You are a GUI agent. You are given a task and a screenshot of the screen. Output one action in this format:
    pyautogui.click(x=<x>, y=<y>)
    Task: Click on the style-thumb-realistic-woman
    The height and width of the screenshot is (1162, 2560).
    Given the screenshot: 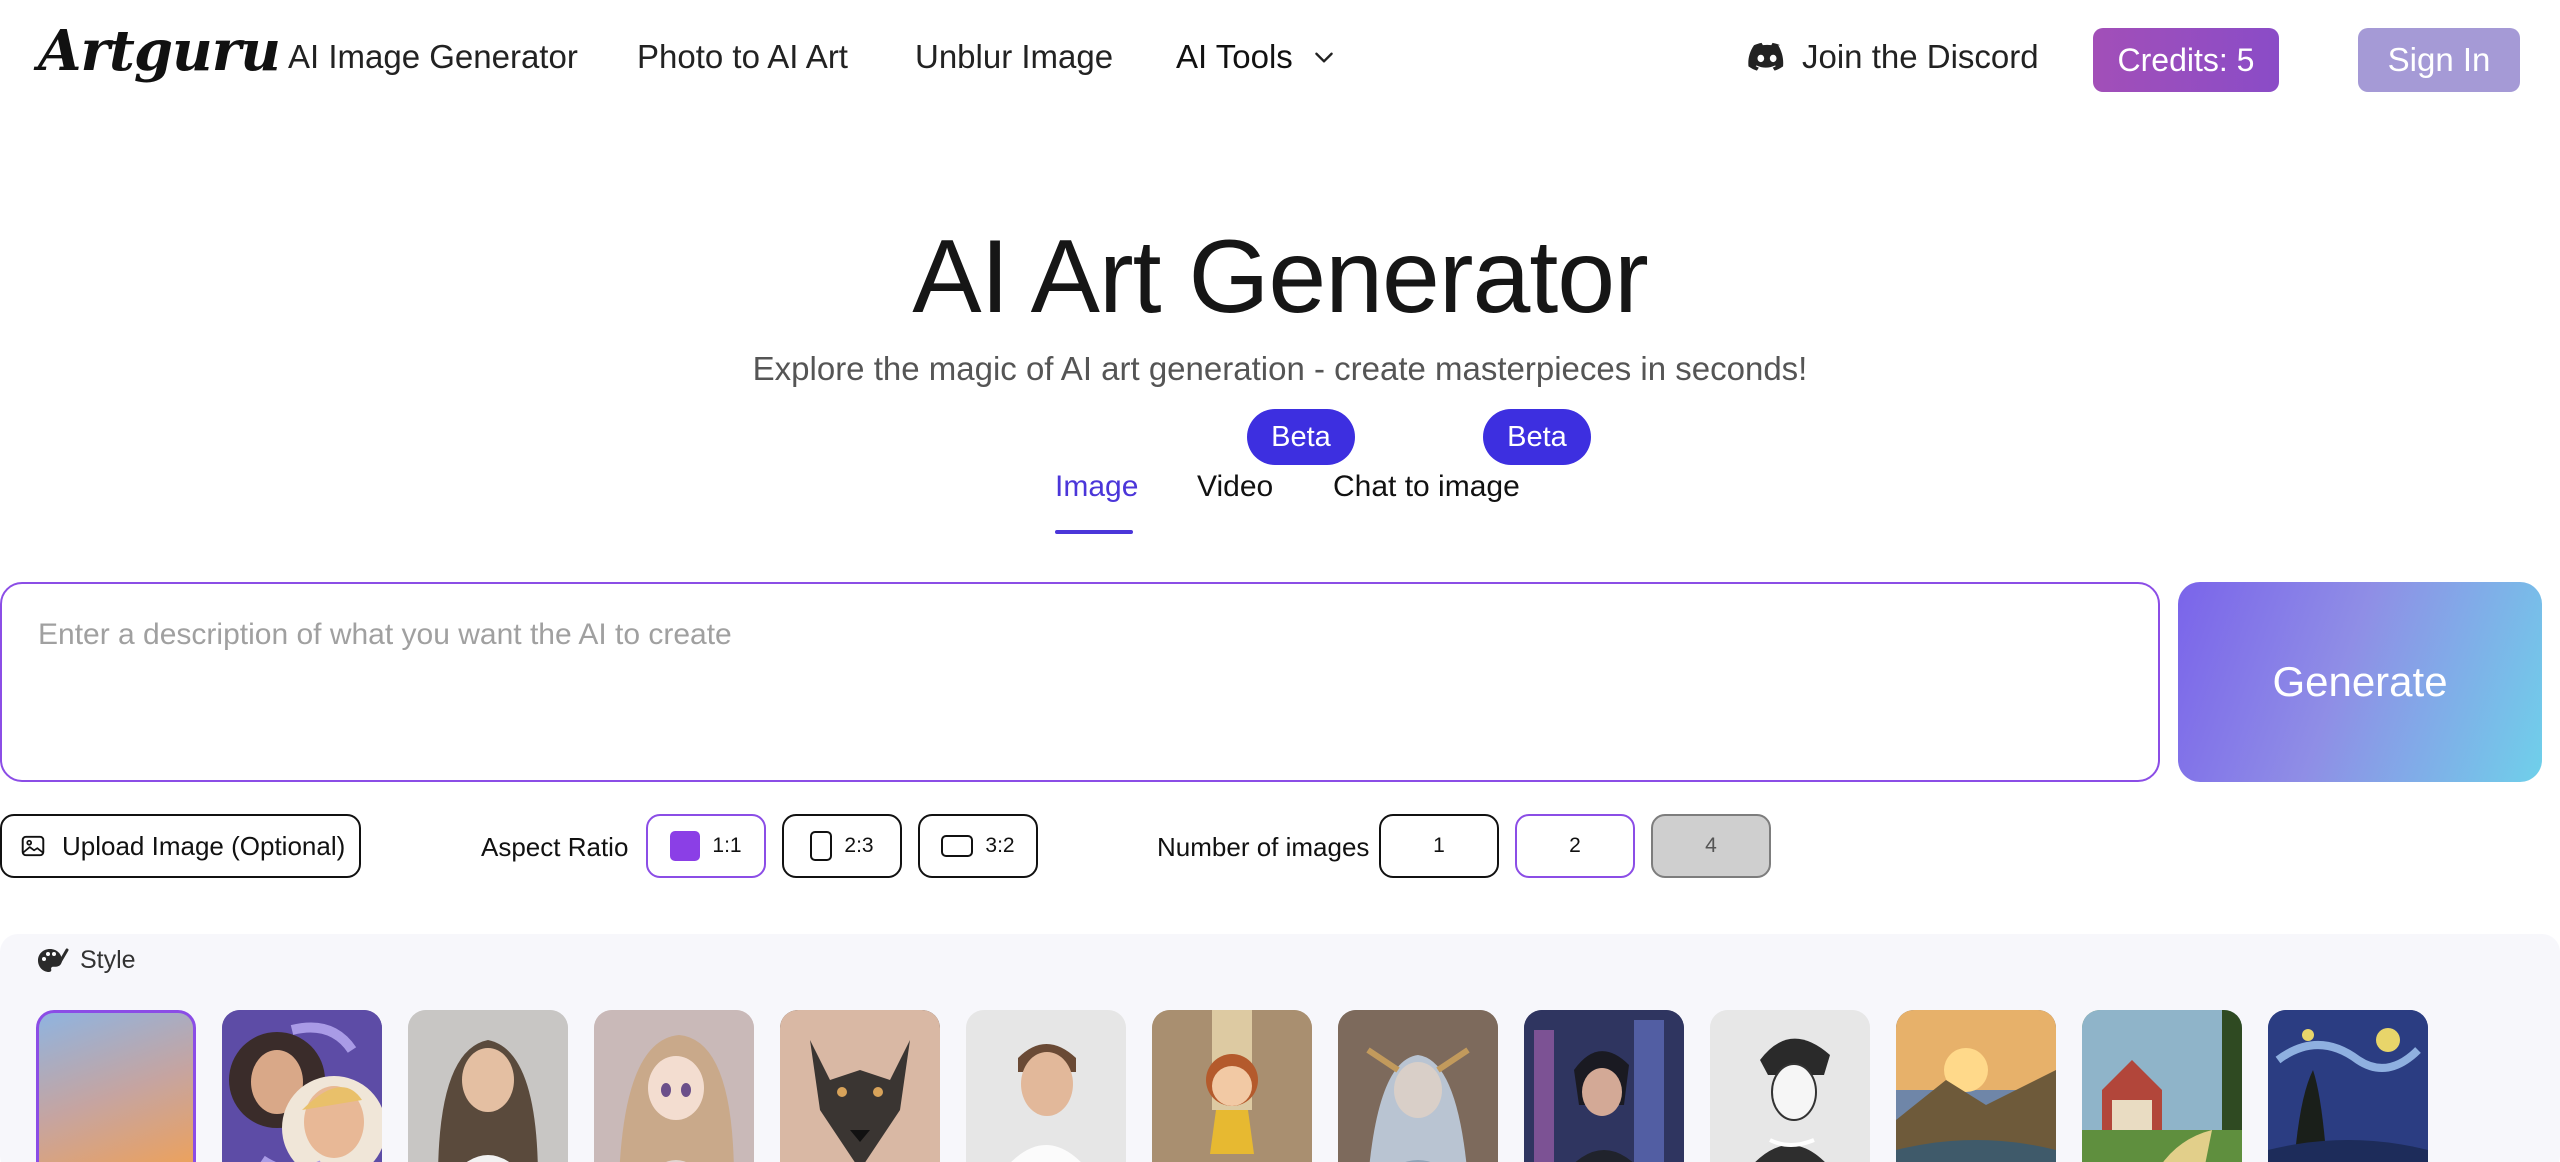 What is the action you would take?
    pyautogui.click(x=488, y=1086)
    